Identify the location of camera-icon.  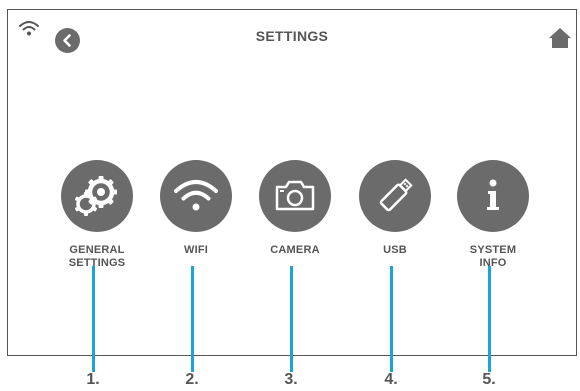
(295, 195).